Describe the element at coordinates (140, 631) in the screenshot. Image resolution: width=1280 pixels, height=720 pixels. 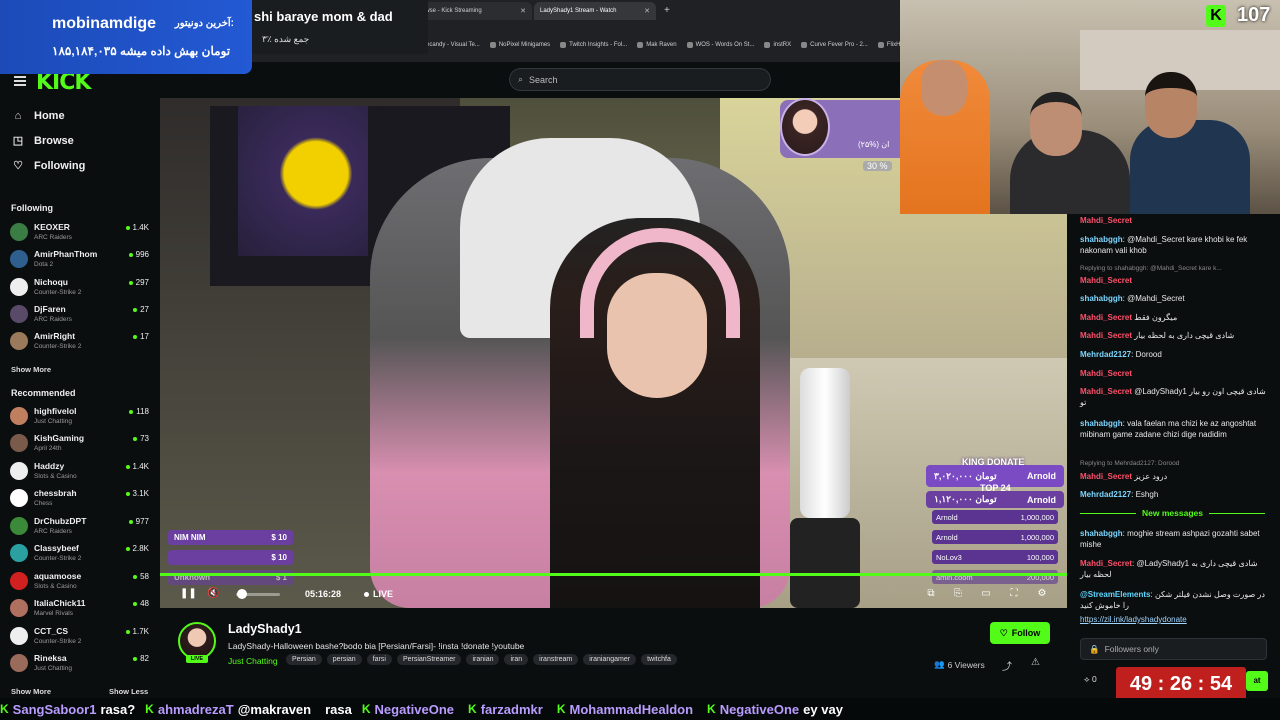
I see `viewer-count-value: 1.7K` at that location.